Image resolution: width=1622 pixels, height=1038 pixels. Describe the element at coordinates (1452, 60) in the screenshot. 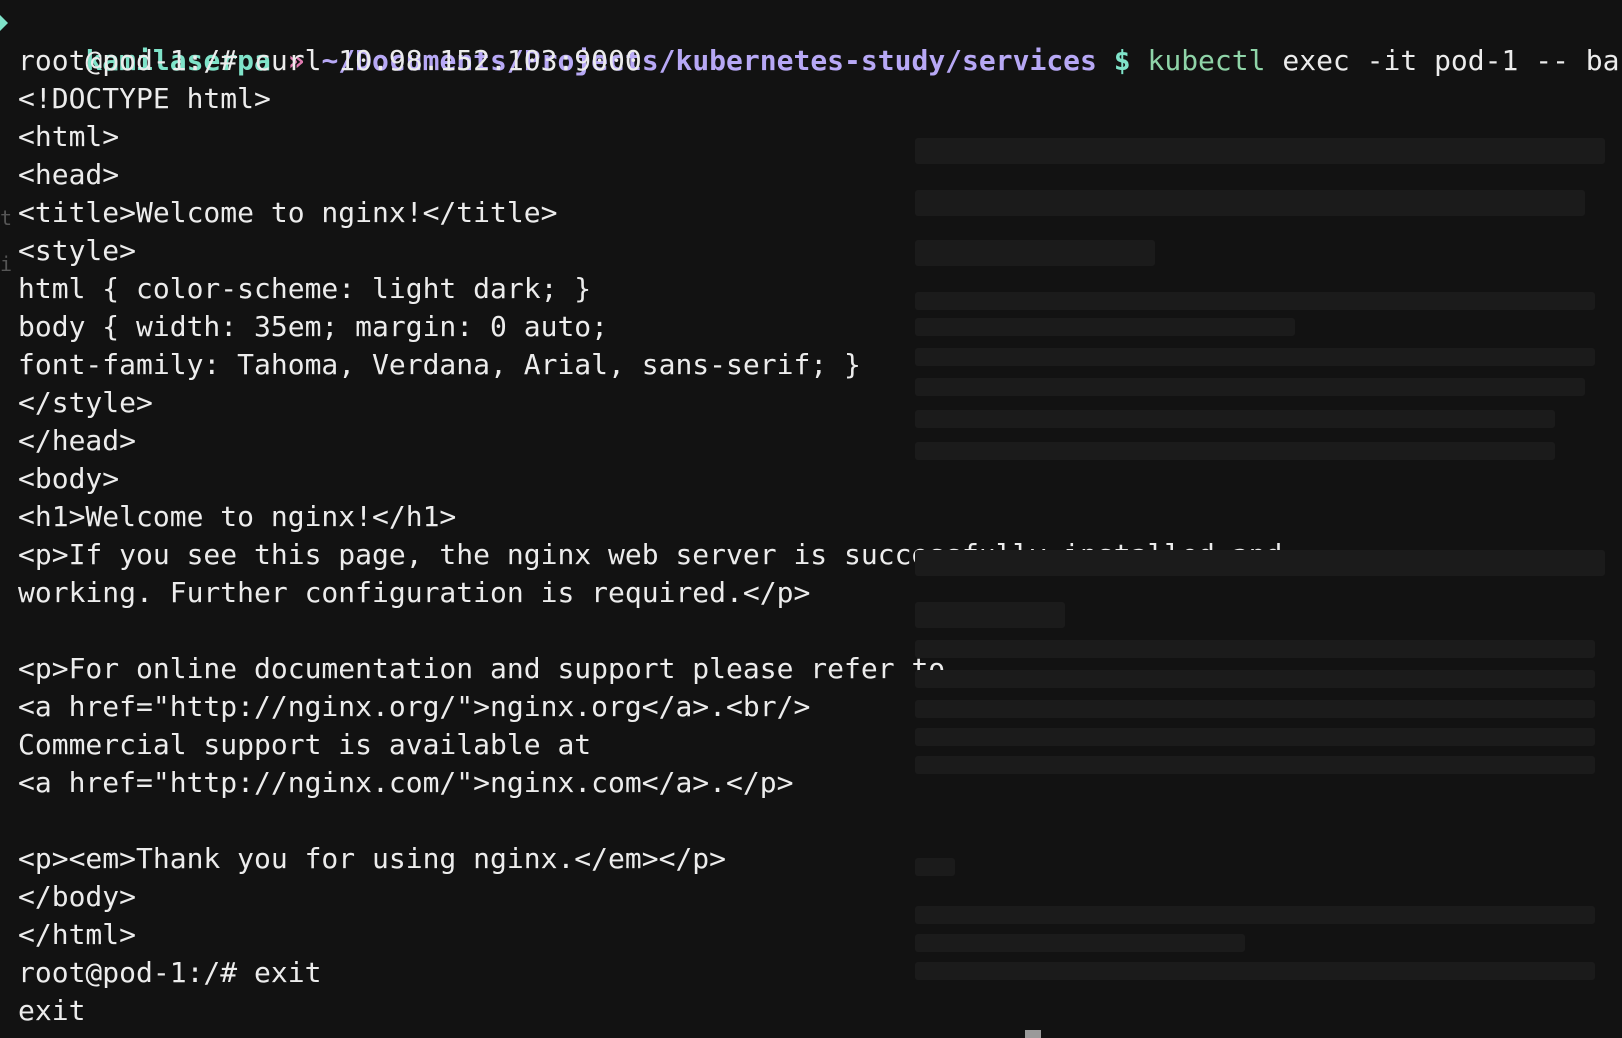

I see `command-args: exec -it pod-1 -- bash` at that location.